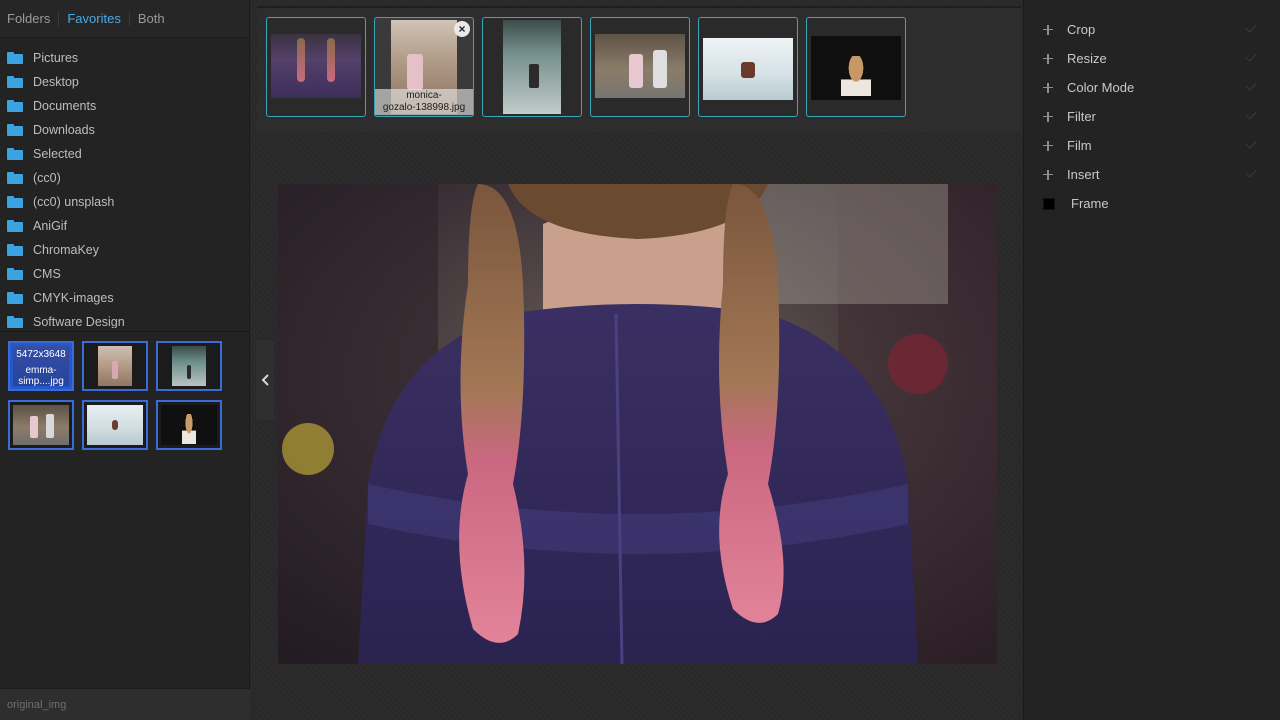  I want to click on folder-item-chromakey: ChromaKey, so click(125, 250).